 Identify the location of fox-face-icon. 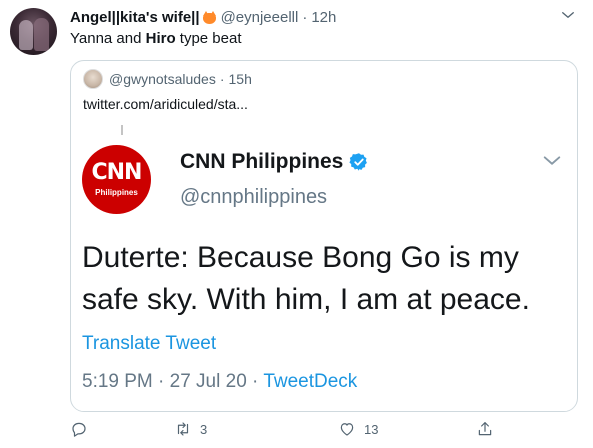
(209, 17).